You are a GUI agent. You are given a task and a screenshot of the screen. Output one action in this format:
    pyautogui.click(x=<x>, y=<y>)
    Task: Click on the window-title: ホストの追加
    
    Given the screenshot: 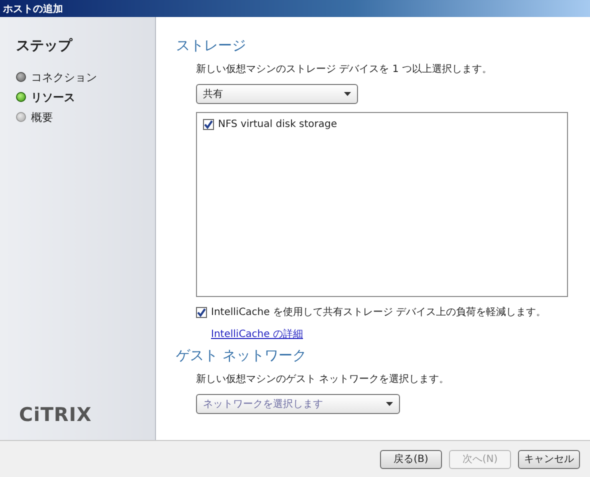 What is the action you would take?
    pyautogui.click(x=33, y=9)
    